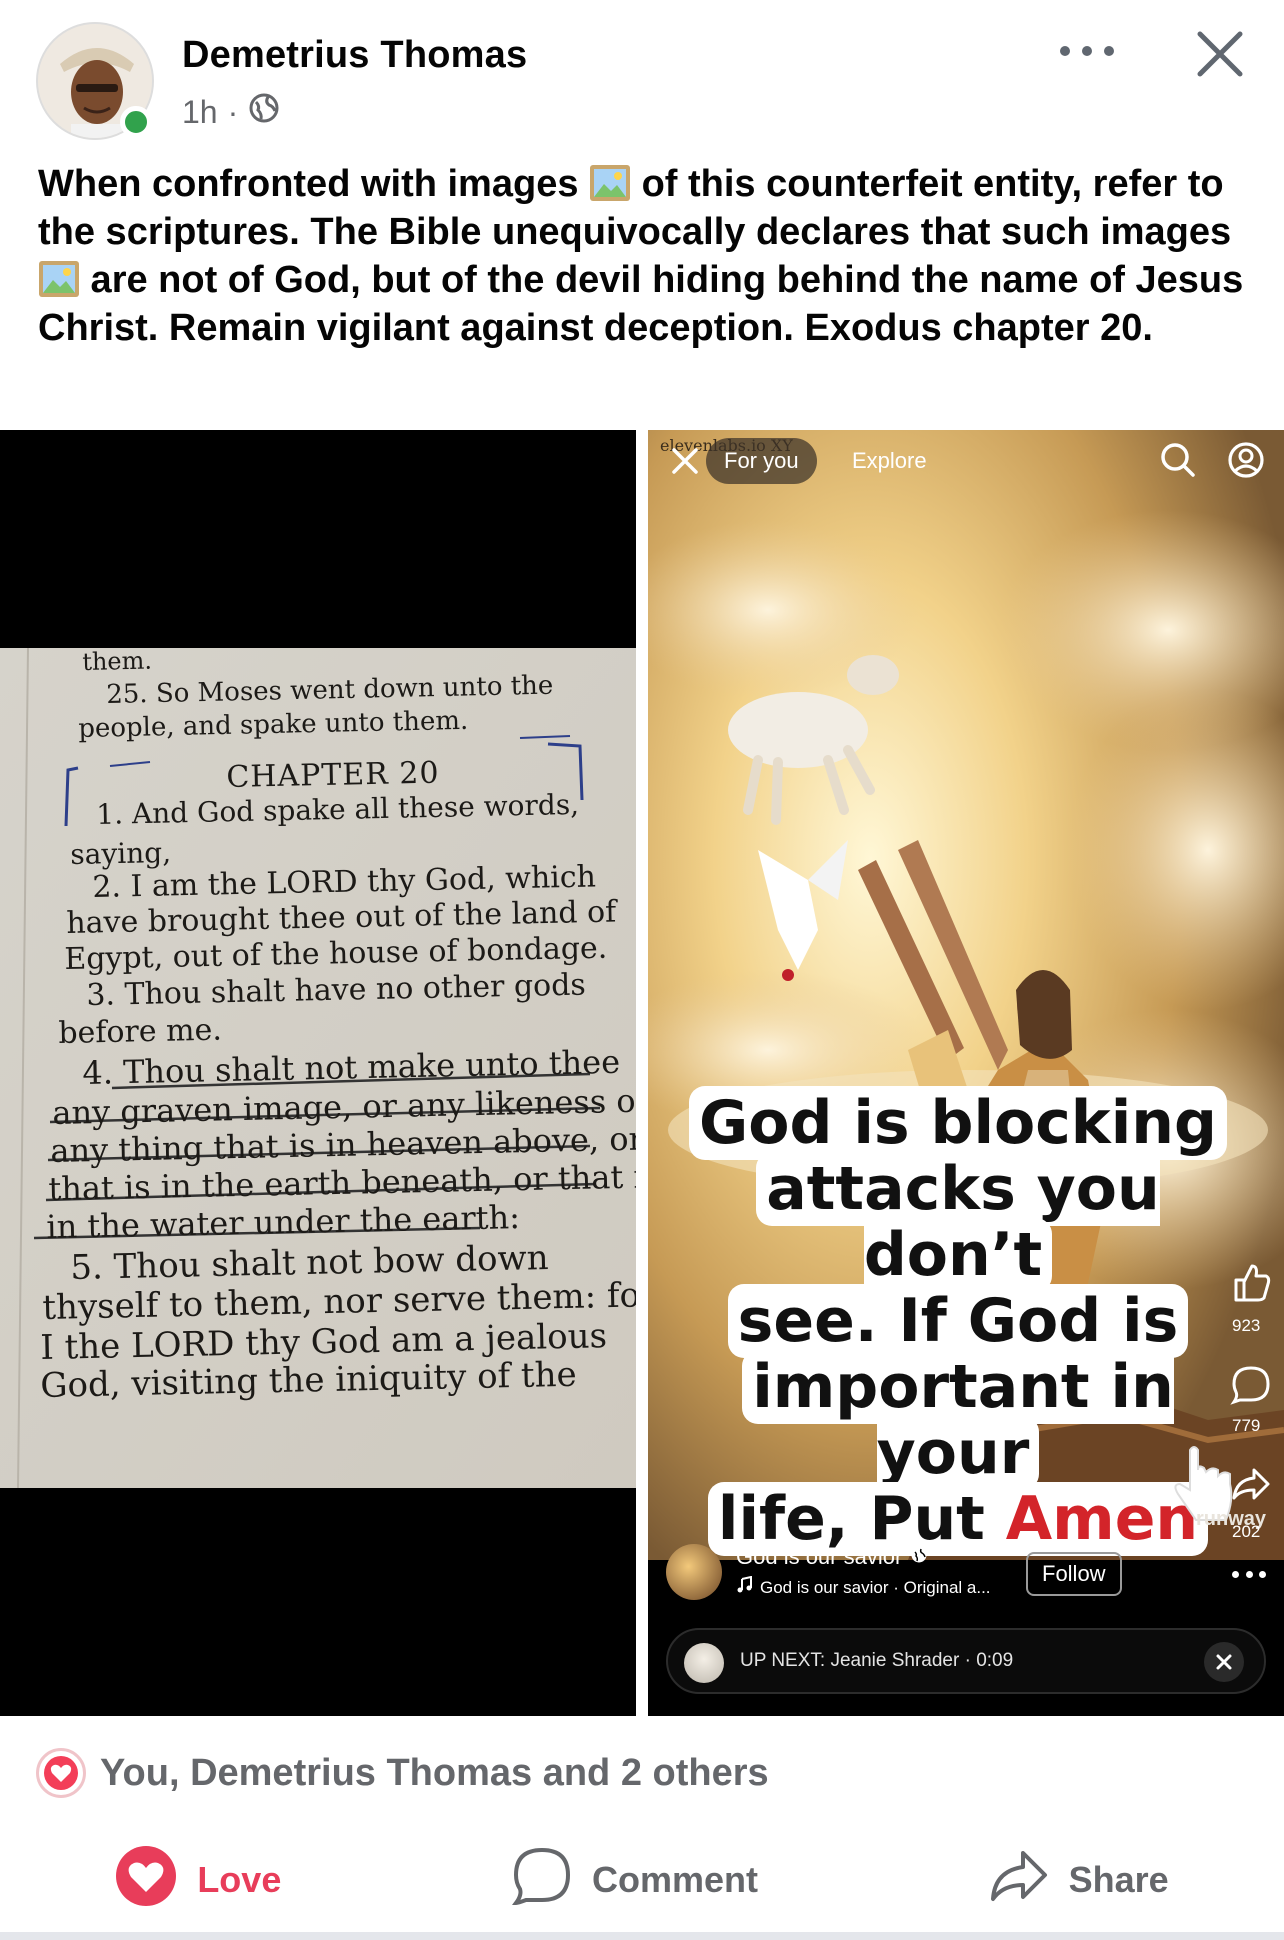 The image size is (1284, 1940). Describe the element at coordinates (1246, 1425) in the screenshot. I see `comment-count: 779` at that location.